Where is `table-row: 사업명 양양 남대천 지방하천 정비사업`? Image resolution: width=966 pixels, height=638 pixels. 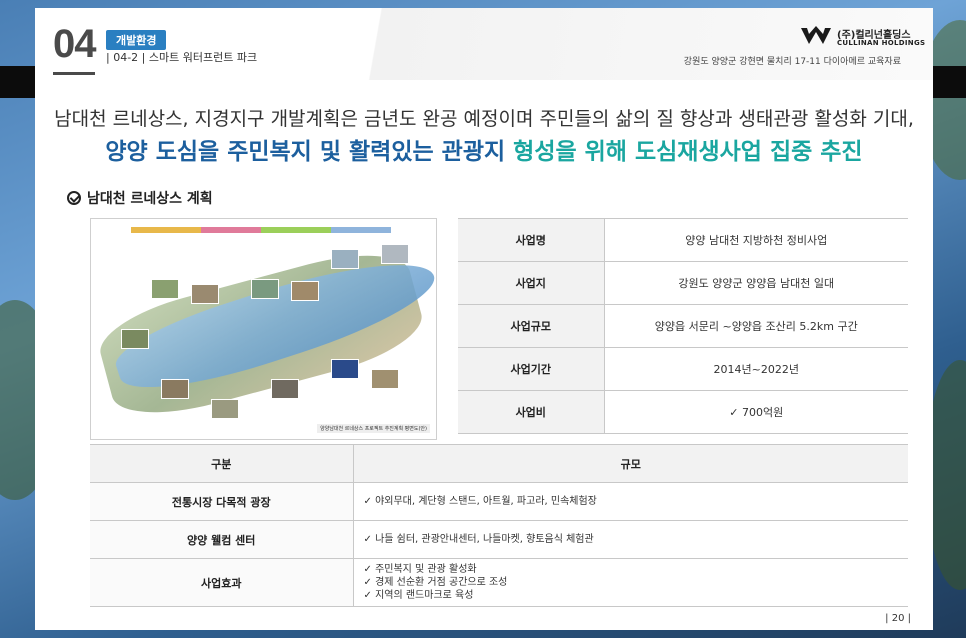 table-row: 사업명 양양 남대천 지방하천 정비사업 is located at coordinates (683, 240).